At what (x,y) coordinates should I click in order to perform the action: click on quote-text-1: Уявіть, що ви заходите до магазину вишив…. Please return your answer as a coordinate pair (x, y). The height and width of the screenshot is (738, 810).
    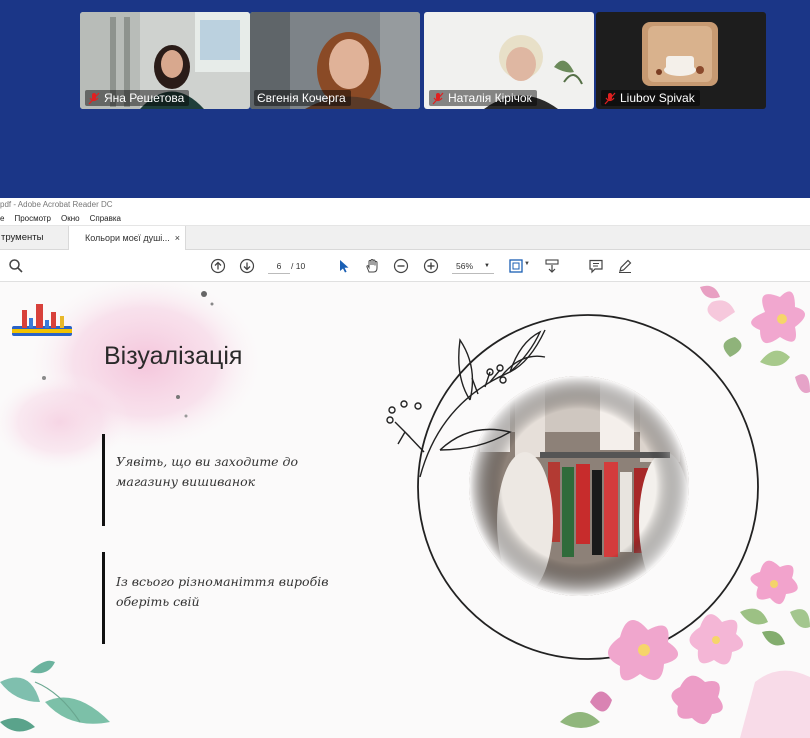
    Looking at the image, I should click on (207, 471).